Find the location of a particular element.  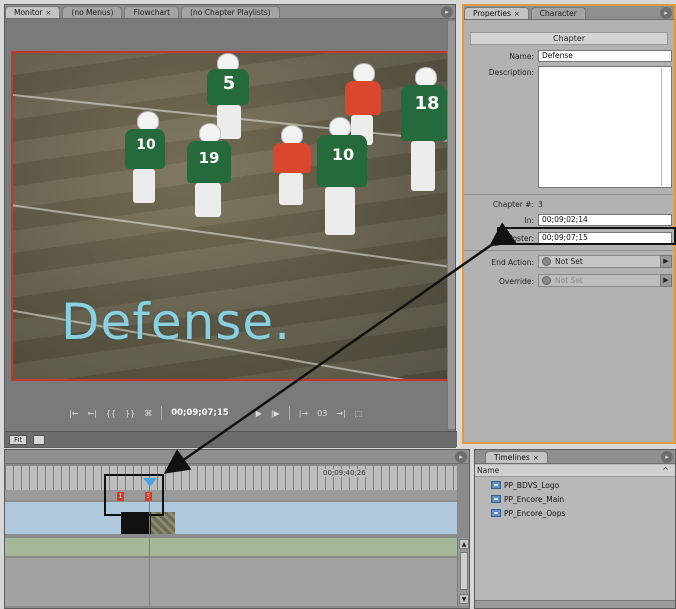

tab-monitor: Monitor × is located at coordinates (33, 12).